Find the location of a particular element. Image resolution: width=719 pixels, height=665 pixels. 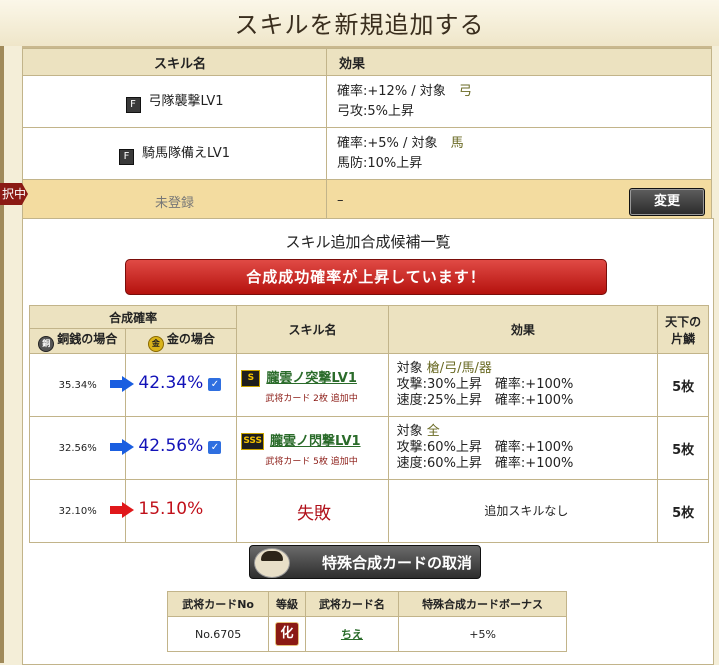

fail-rate: 15.10% is located at coordinates (171, 509).